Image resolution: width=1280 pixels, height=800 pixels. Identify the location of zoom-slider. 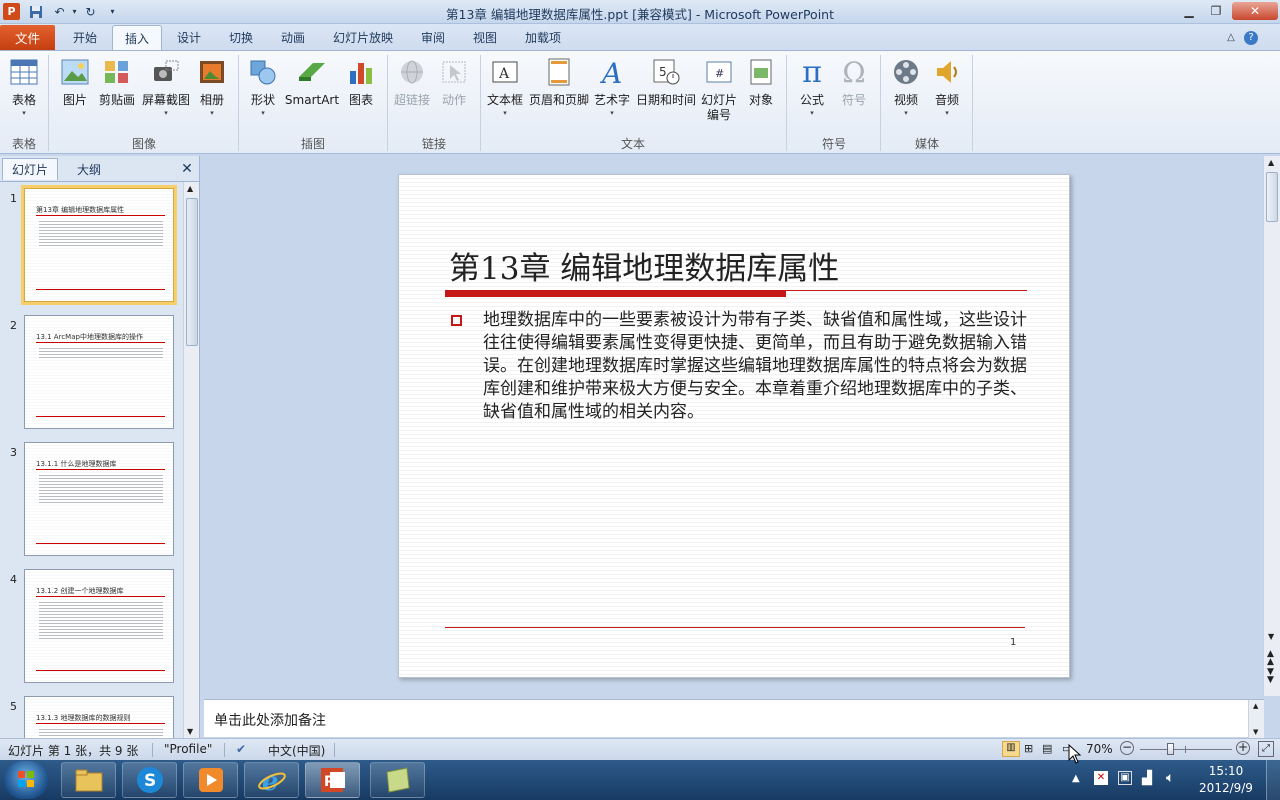
(1186, 749).